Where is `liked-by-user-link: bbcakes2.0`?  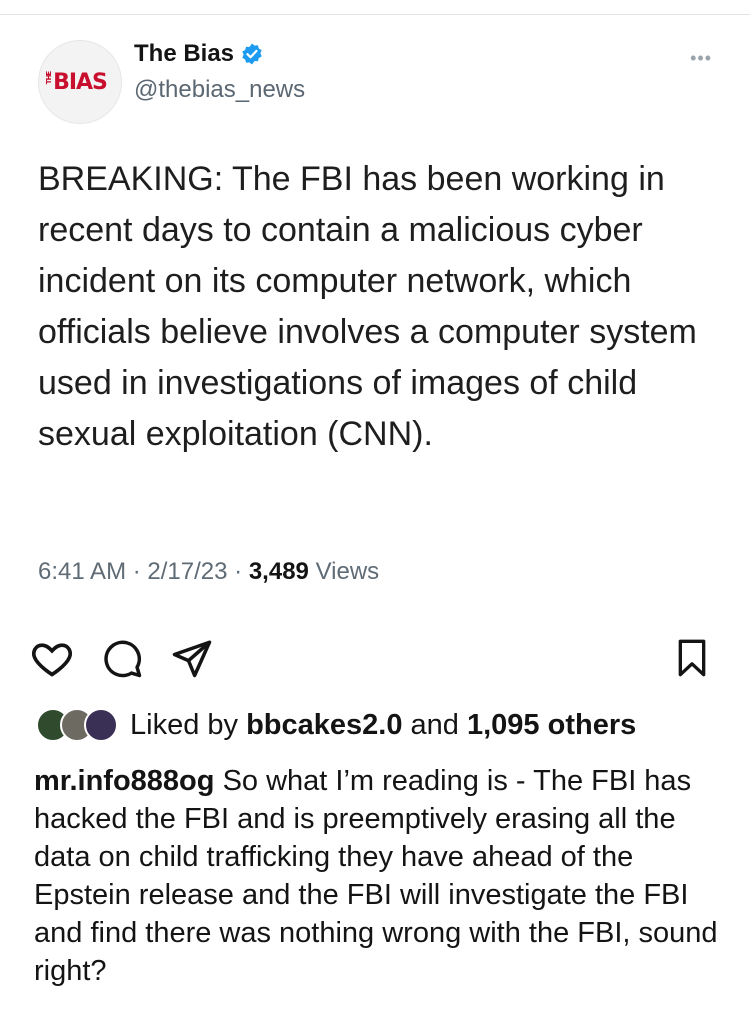
liked-by-user-link: bbcakes2.0 is located at coordinates (324, 725).